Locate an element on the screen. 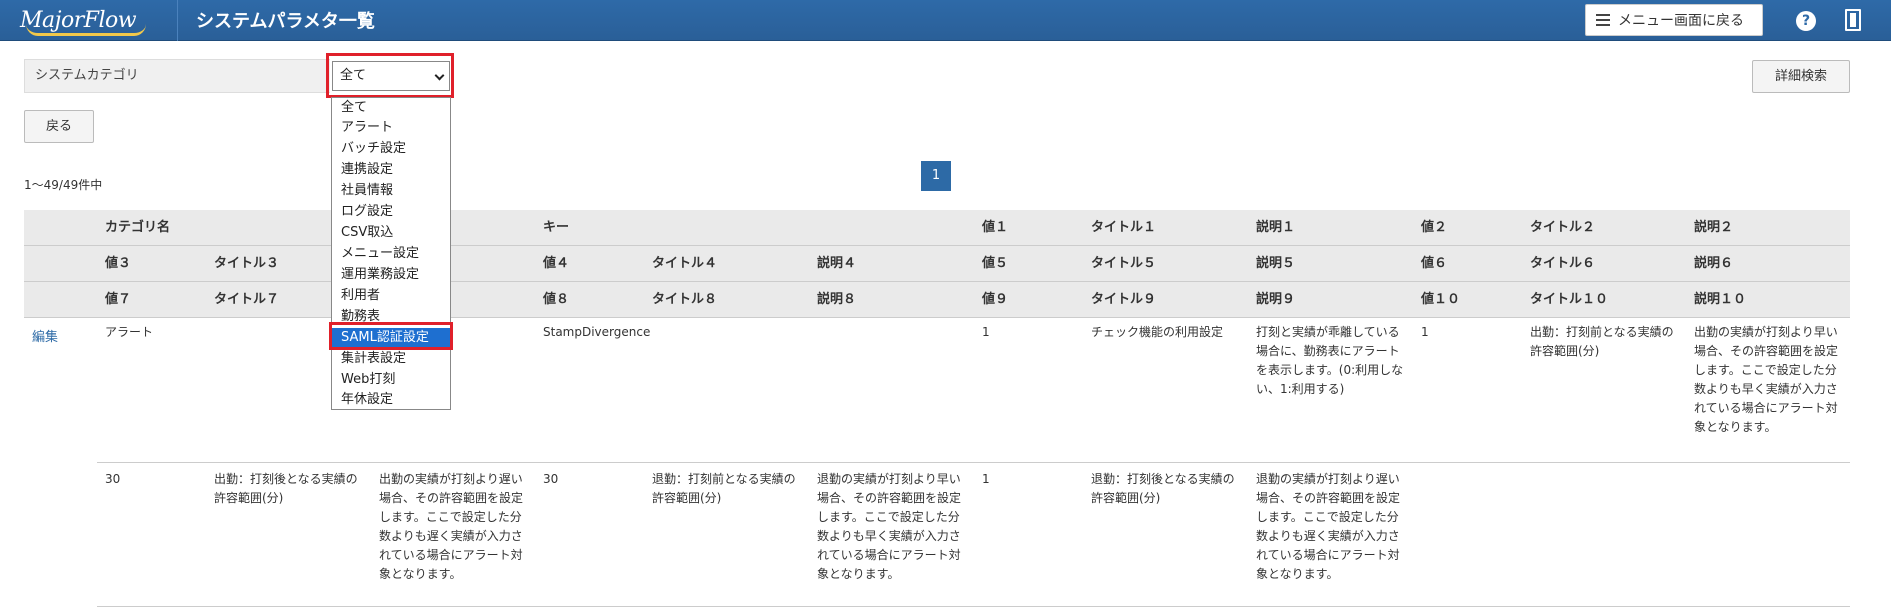  row1-value1: 1 is located at coordinates (986, 332).